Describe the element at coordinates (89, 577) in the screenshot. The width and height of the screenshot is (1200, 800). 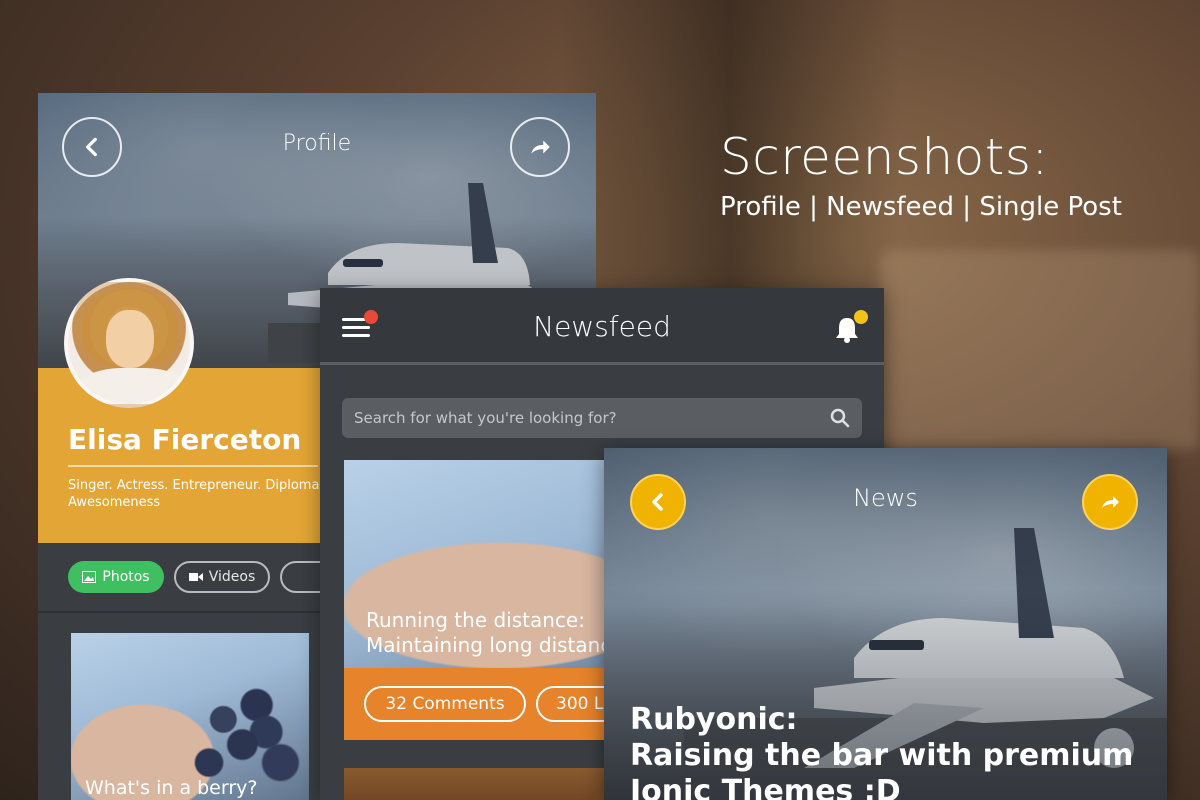
I see `image-icon` at that location.